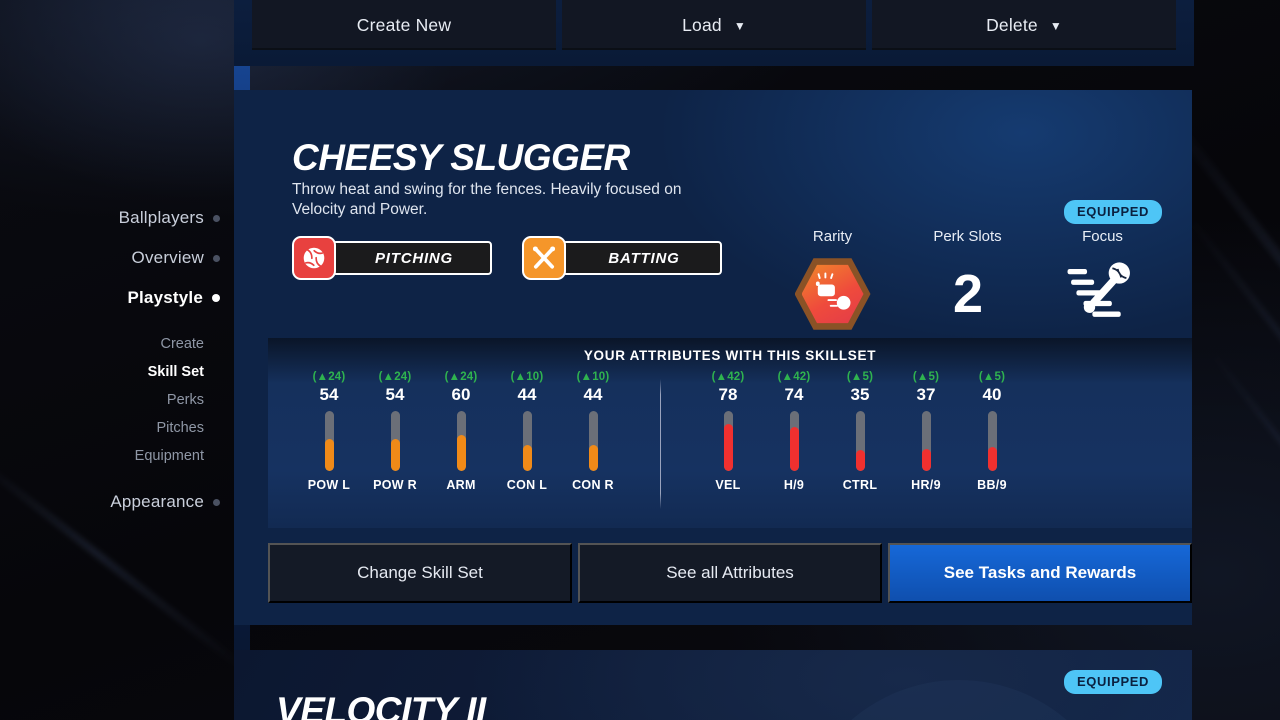 The image size is (1280, 720). I want to click on sidebar-item-perks: Perks, so click(110, 400).